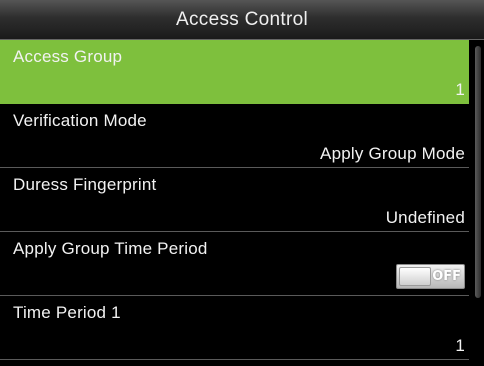 The width and height of the screenshot is (484, 366). I want to click on menu-item-label: Duress Fingerprint, so click(85, 184).